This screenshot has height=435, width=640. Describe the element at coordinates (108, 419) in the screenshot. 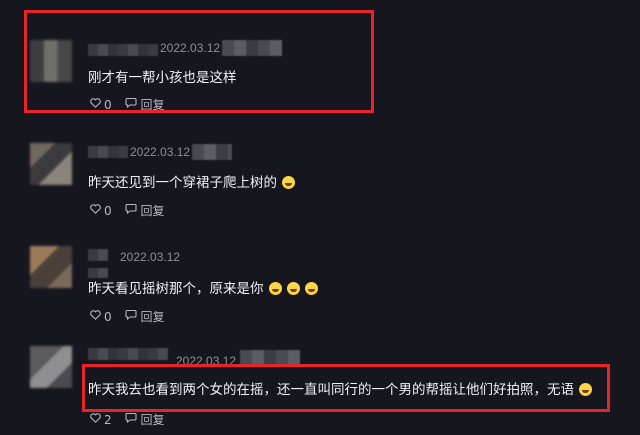

I see `like-count: 2` at that location.